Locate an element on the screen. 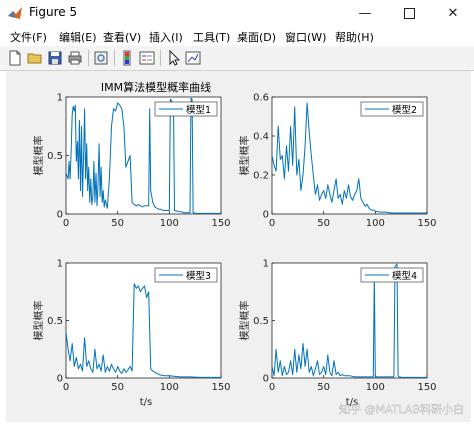  legend-icon is located at coordinates (147, 58).